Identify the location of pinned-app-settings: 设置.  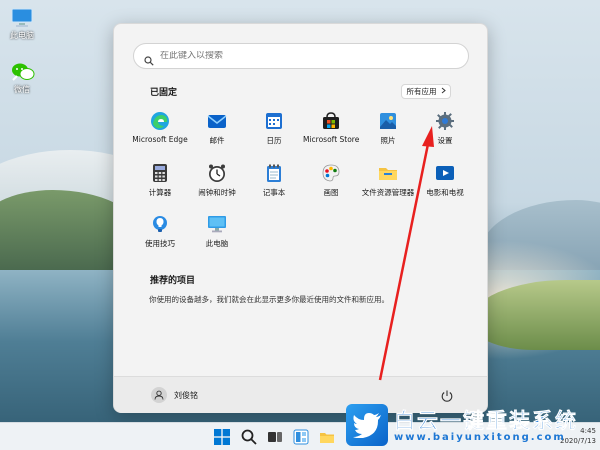
(445, 130).